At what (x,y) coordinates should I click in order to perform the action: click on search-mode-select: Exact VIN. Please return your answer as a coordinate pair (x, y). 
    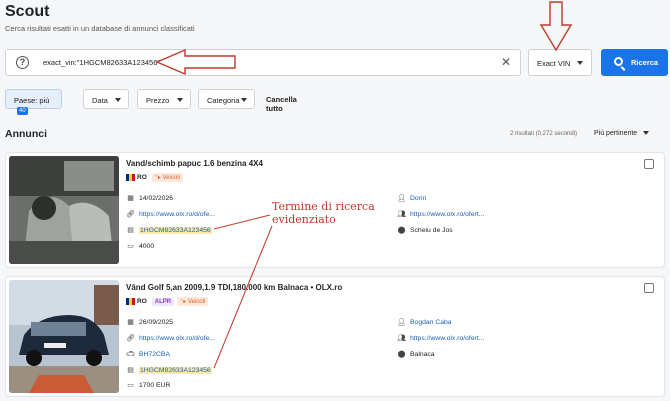
    Looking at the image, I should click on (560, 62).